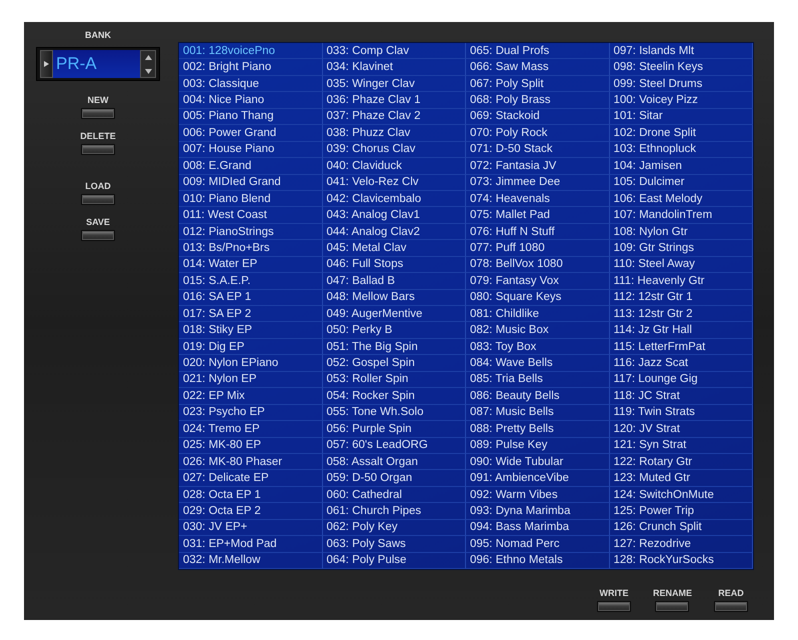  I want to click on patch-item: 032: Mr.Mellow, so click(250, 560).